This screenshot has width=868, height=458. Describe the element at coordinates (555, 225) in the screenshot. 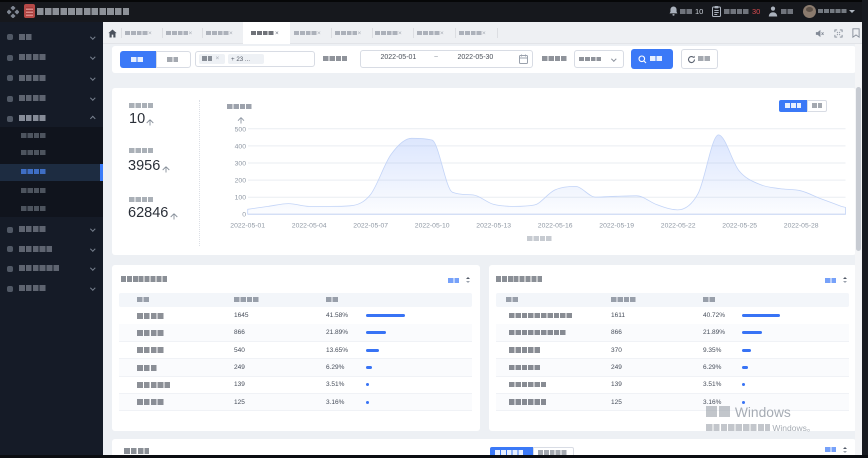

I see `svg-text: 2022-05-16` at that location.